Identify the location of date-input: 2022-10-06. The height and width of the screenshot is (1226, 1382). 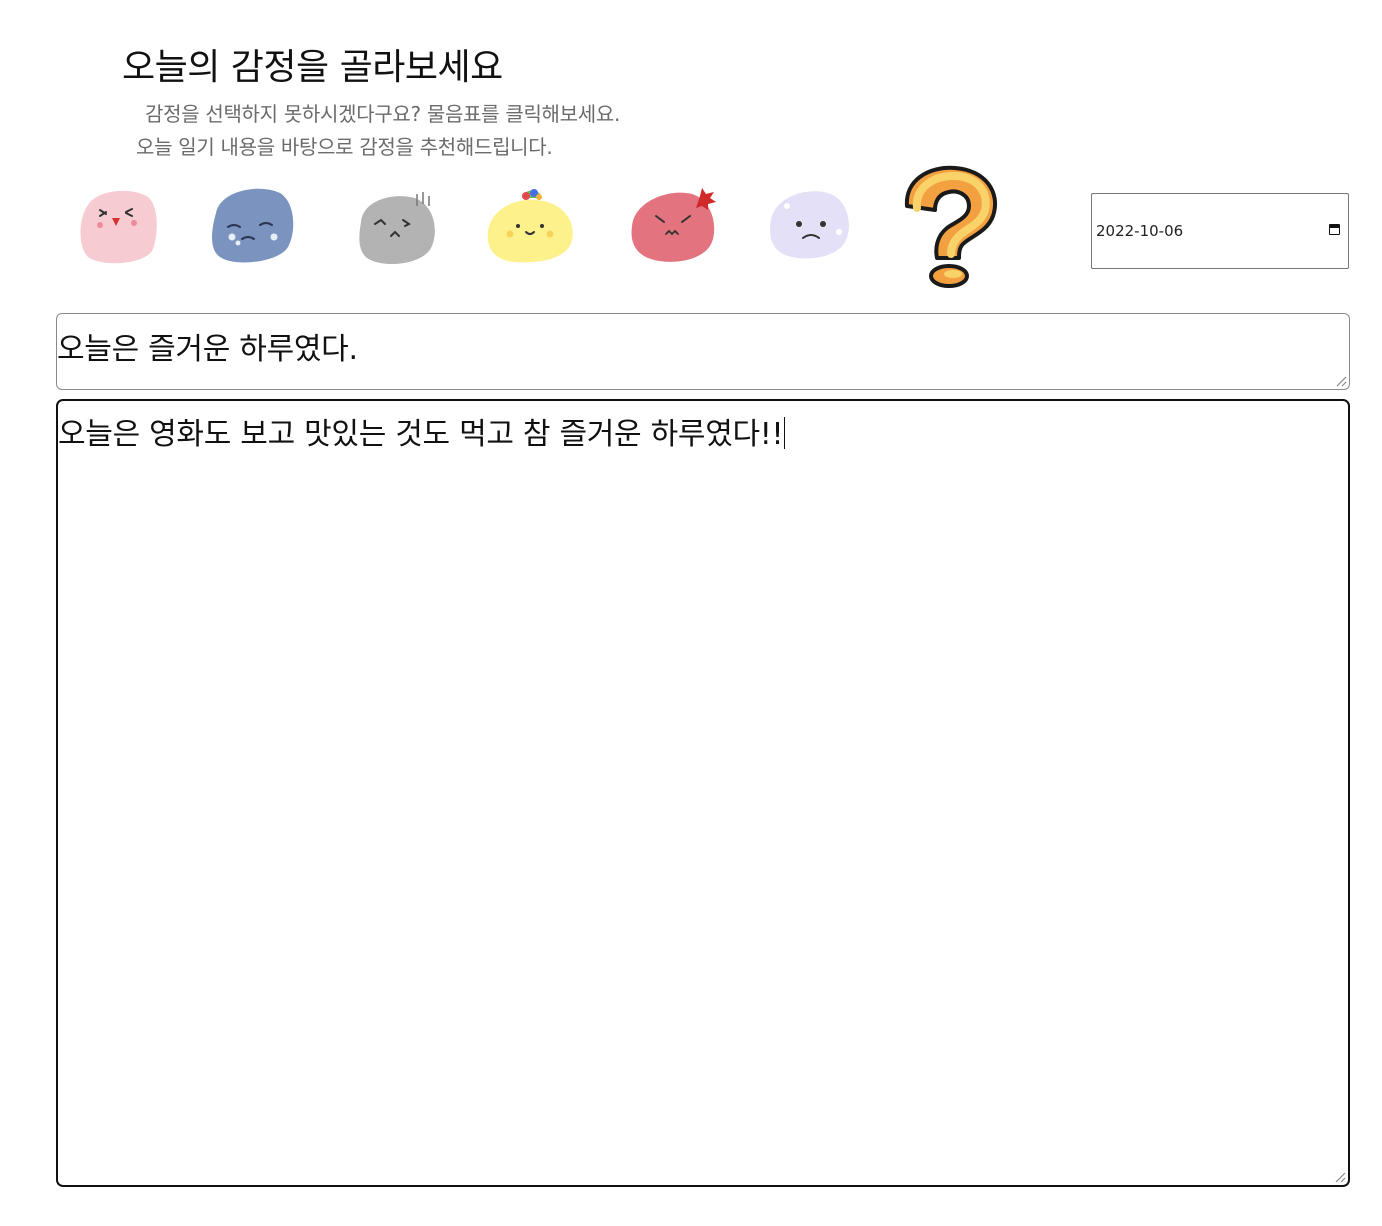
(1220, 231).